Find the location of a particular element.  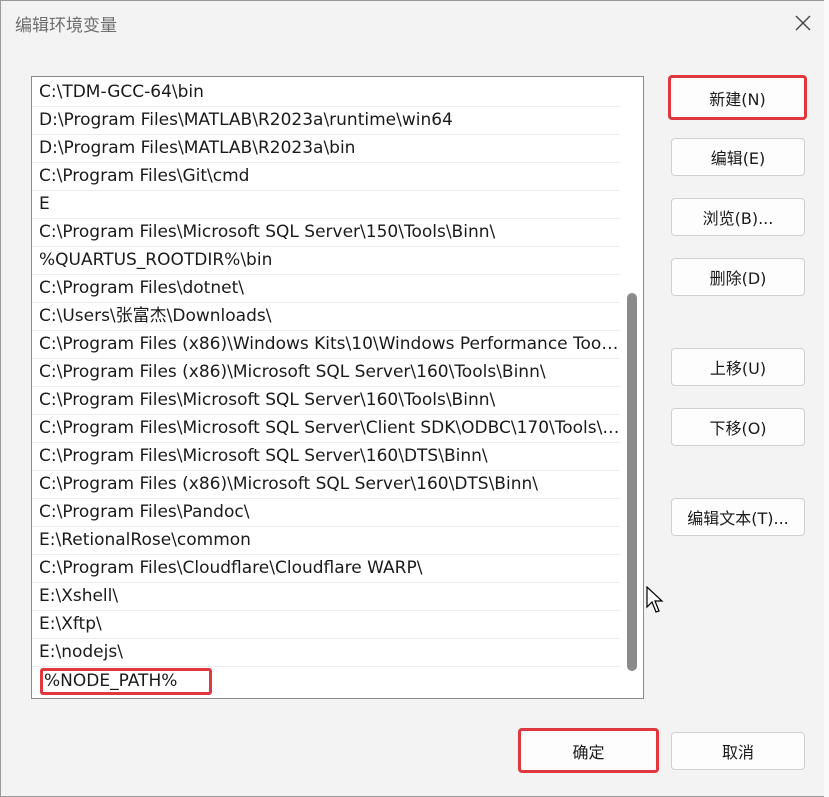

mouse-pointer-icon is located at coordinates (655, 599).